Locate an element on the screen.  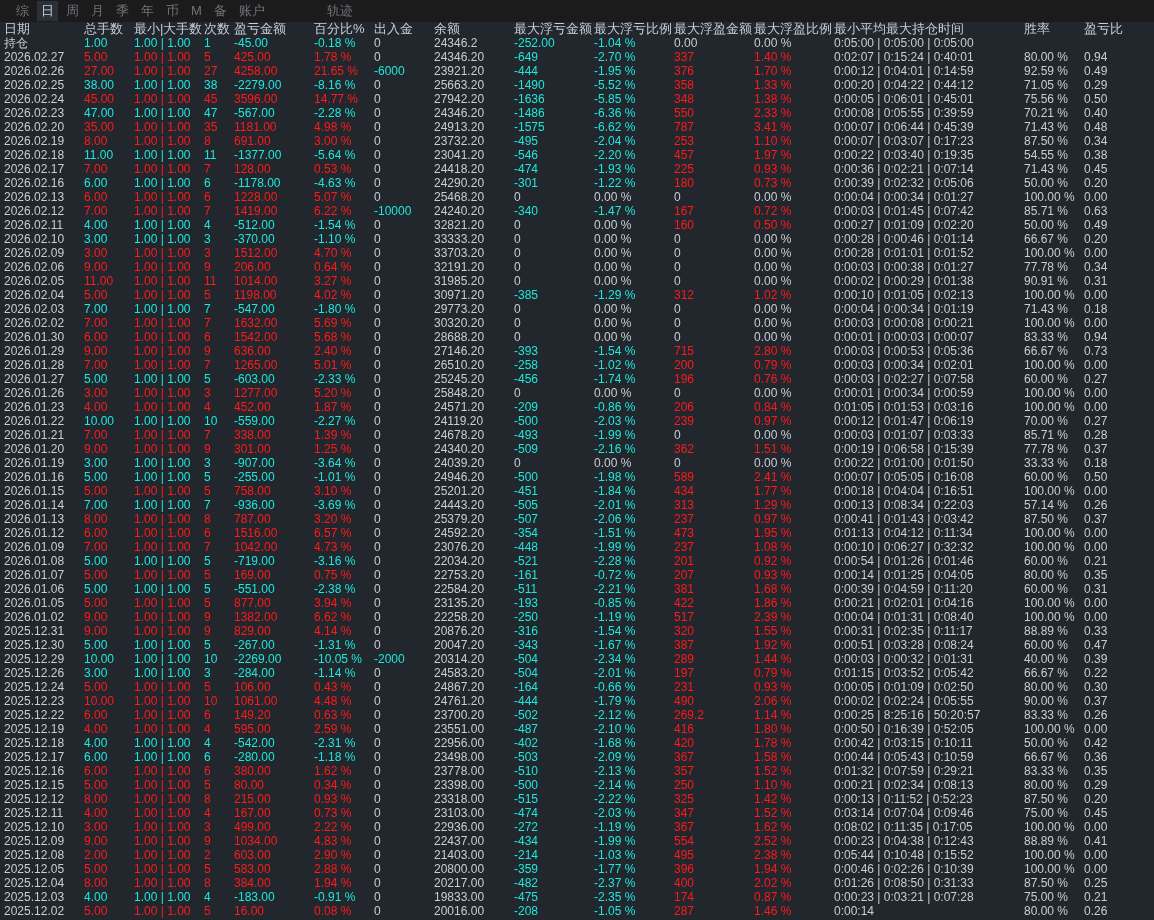
table-cell-text: -474 is located at coordinates (527, 813).